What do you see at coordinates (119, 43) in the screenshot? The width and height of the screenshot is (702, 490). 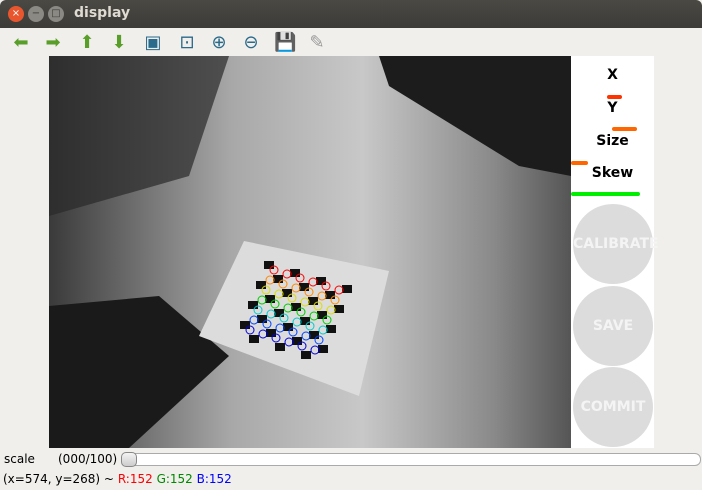 I see `pan-down-icon: ⬇` at bounding box center [119, 43].